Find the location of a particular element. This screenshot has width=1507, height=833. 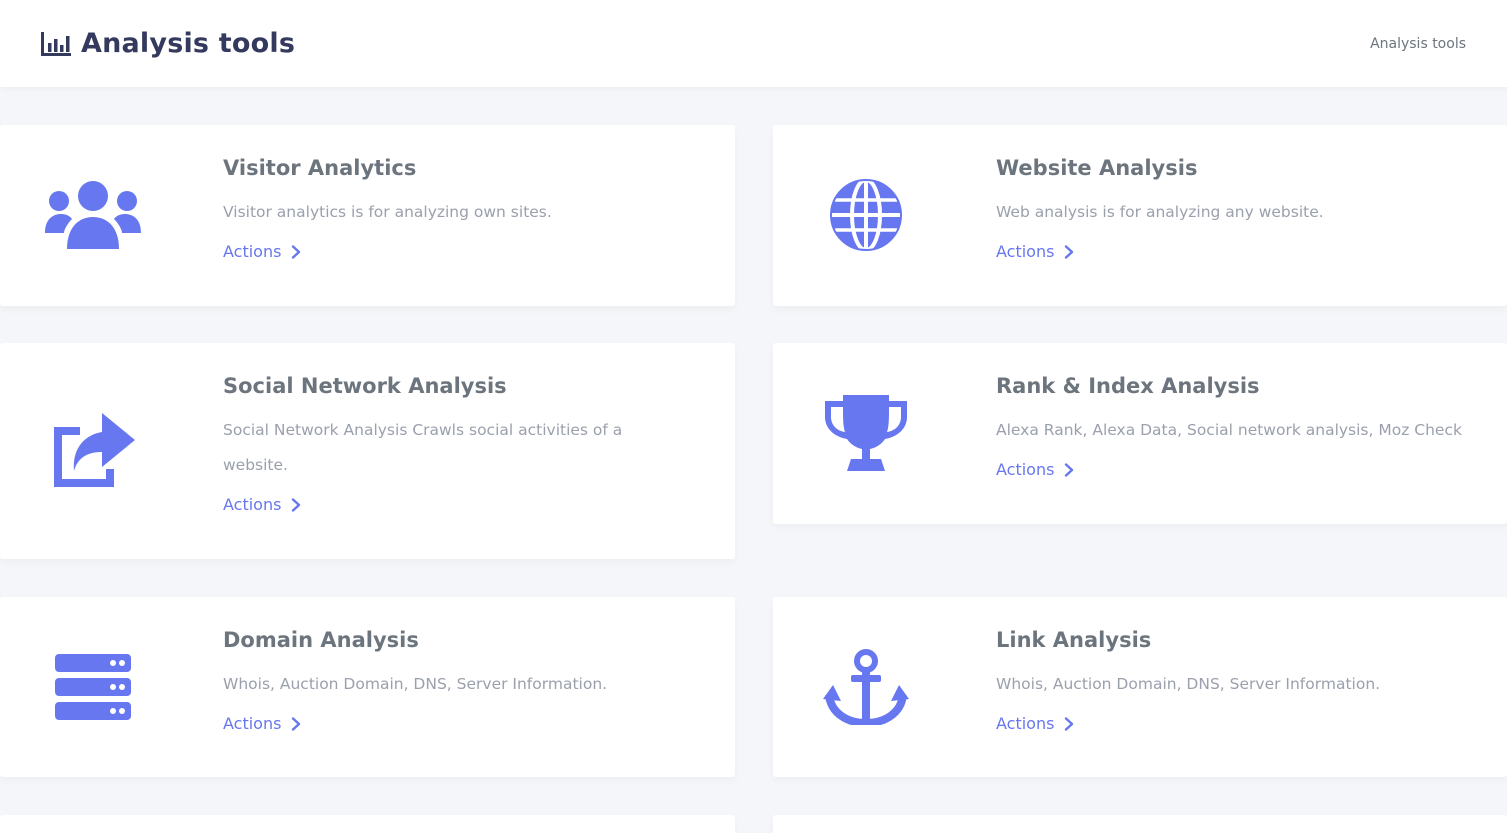

actions-link-domain-analysis: Actions is located at coordinates (263, 723).